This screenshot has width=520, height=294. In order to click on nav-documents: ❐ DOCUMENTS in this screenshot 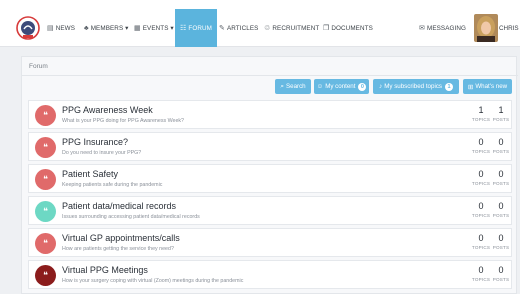, I will do `click(348, 28)`.